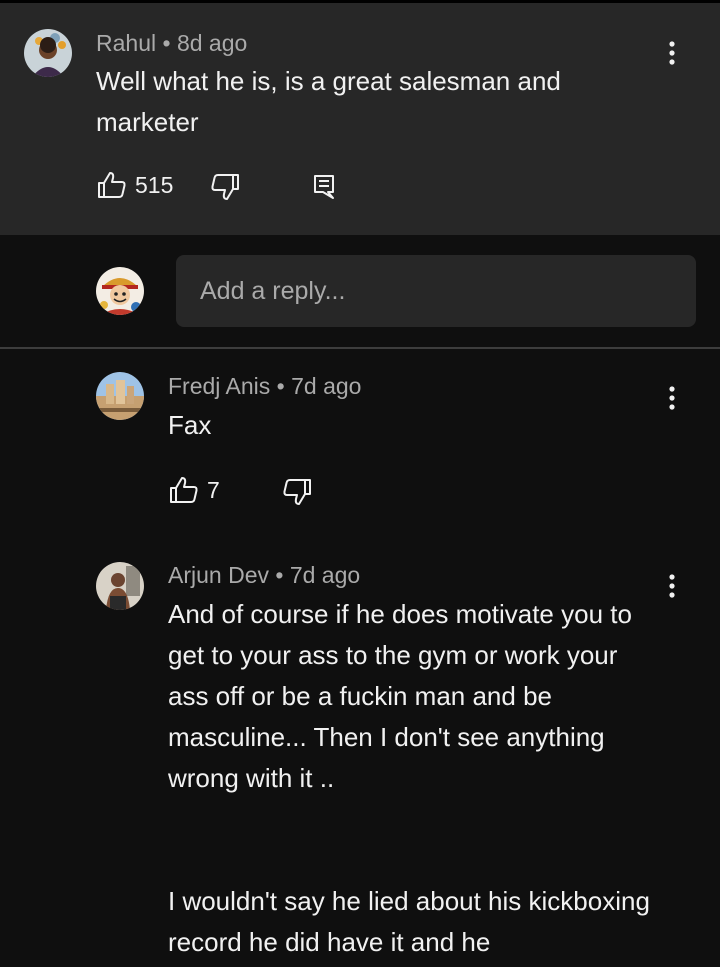 The width and height of the screenshot is (720, 967). I want to click on avatar-fredj, so click(120, 396).